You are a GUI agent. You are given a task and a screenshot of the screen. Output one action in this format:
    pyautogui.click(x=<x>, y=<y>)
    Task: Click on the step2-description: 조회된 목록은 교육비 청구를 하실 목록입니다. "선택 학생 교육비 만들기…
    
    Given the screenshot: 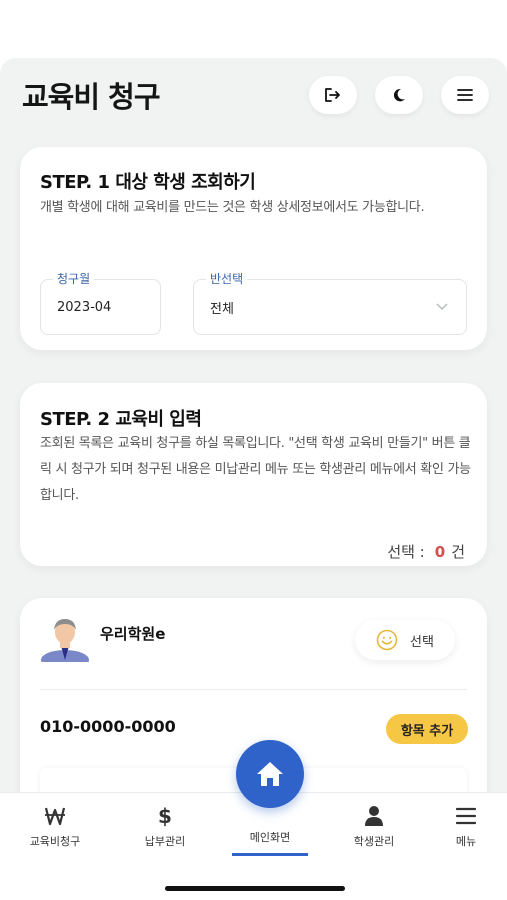 What is the action you would take?
    pyautogui.click(x=255, y=469)
    